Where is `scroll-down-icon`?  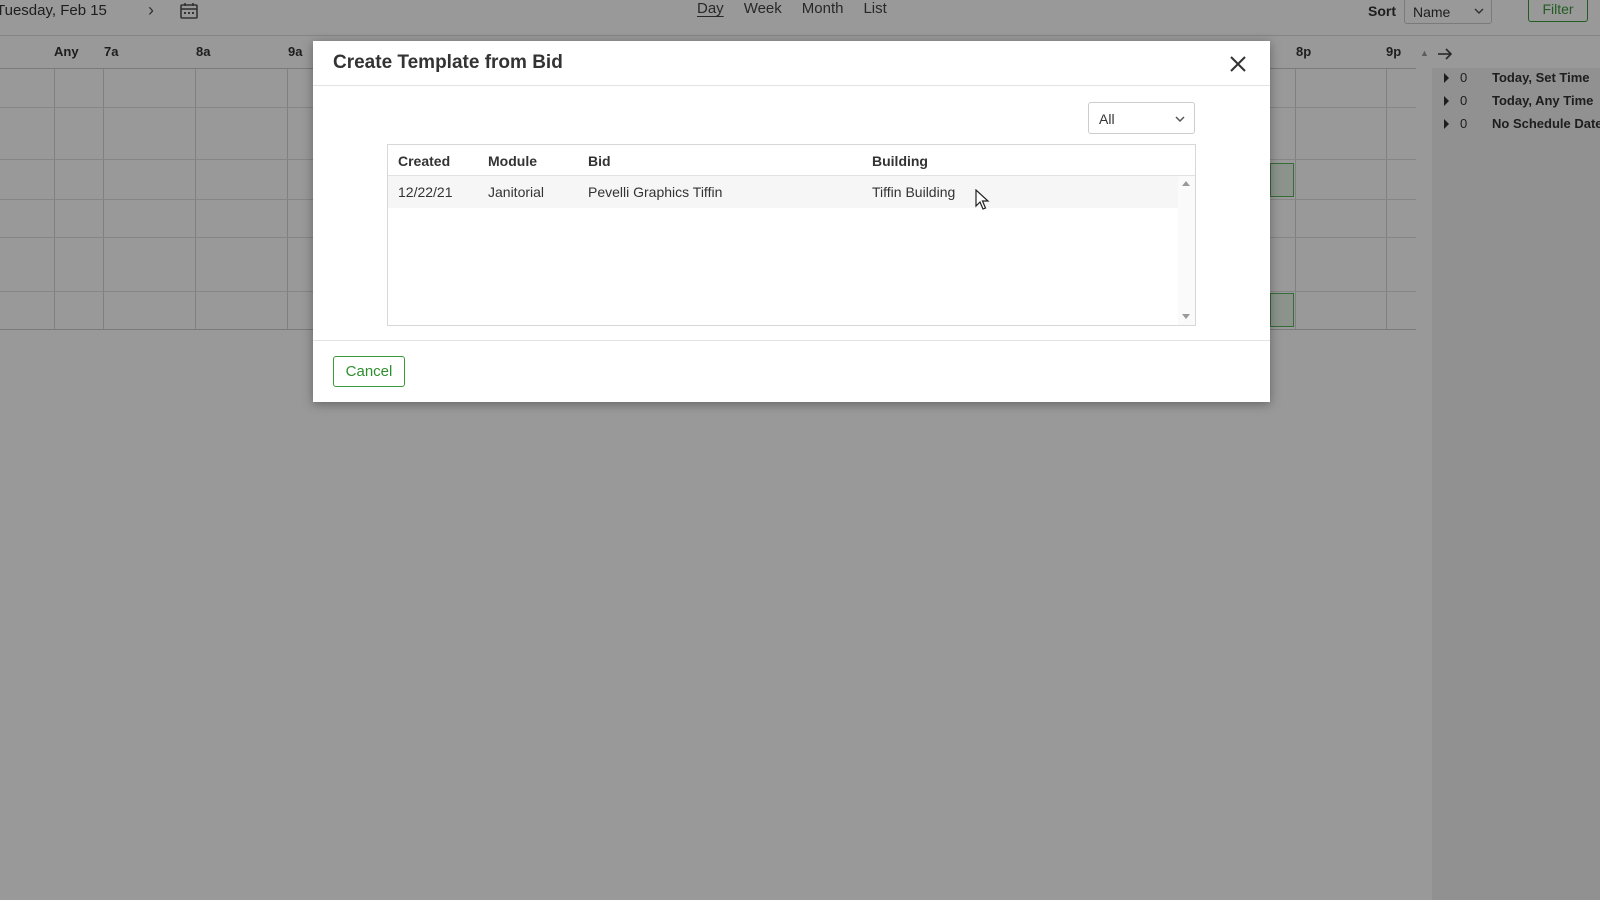 scroll-down-icon is located at coordinates (1186, 316).